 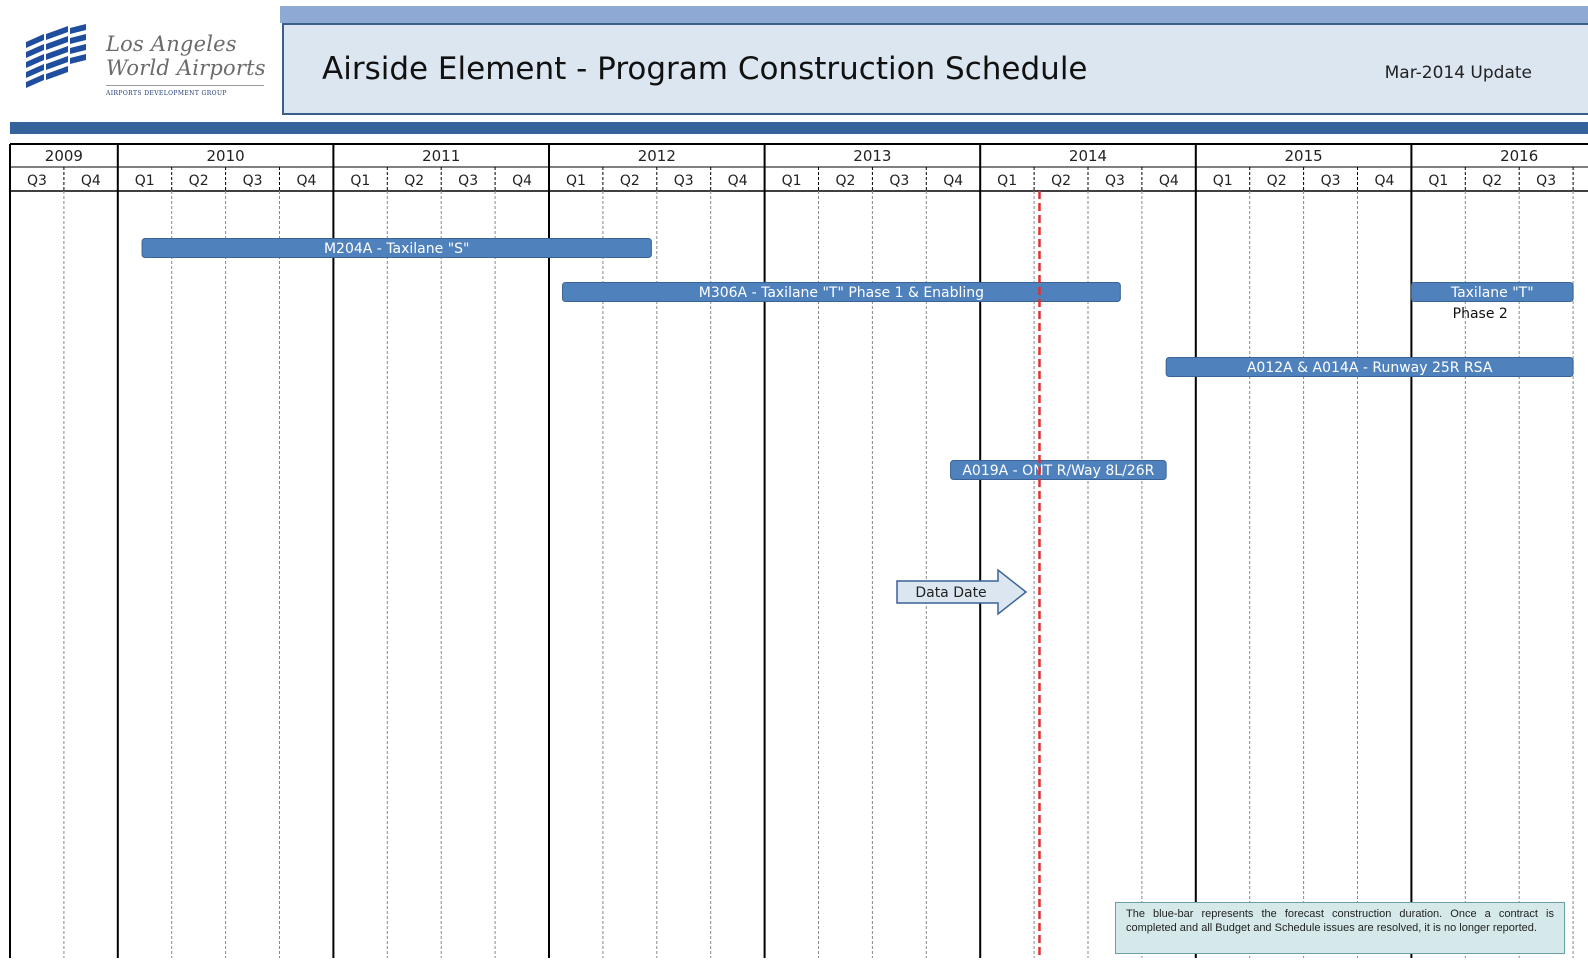 What do you see at coordinates (397, 249) in the screenshot?
I see `task-bar-label: M204A - Taxilane "S"` at bounding box center [397, 249].